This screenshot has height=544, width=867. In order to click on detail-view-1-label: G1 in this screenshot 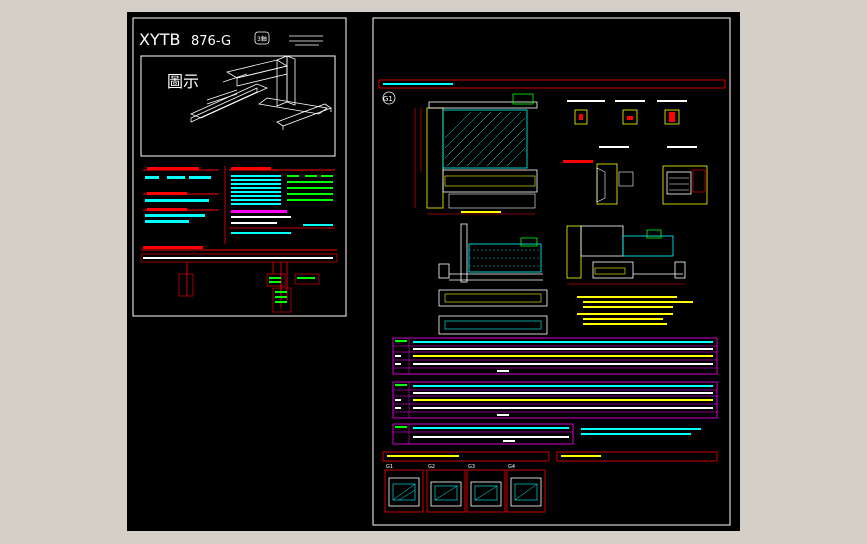, I will do `click(389, 467)`.